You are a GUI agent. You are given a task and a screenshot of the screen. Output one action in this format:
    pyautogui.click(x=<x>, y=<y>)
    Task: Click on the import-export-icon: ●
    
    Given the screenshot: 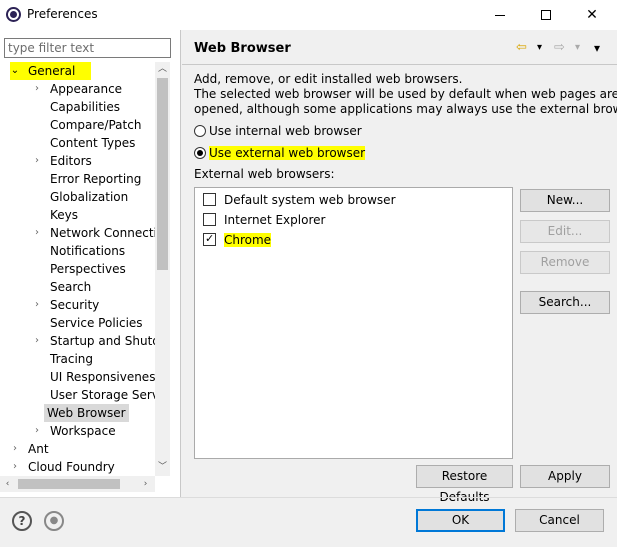 What is the action you would take?
    pyautogui.click(x=54, y=521)
    